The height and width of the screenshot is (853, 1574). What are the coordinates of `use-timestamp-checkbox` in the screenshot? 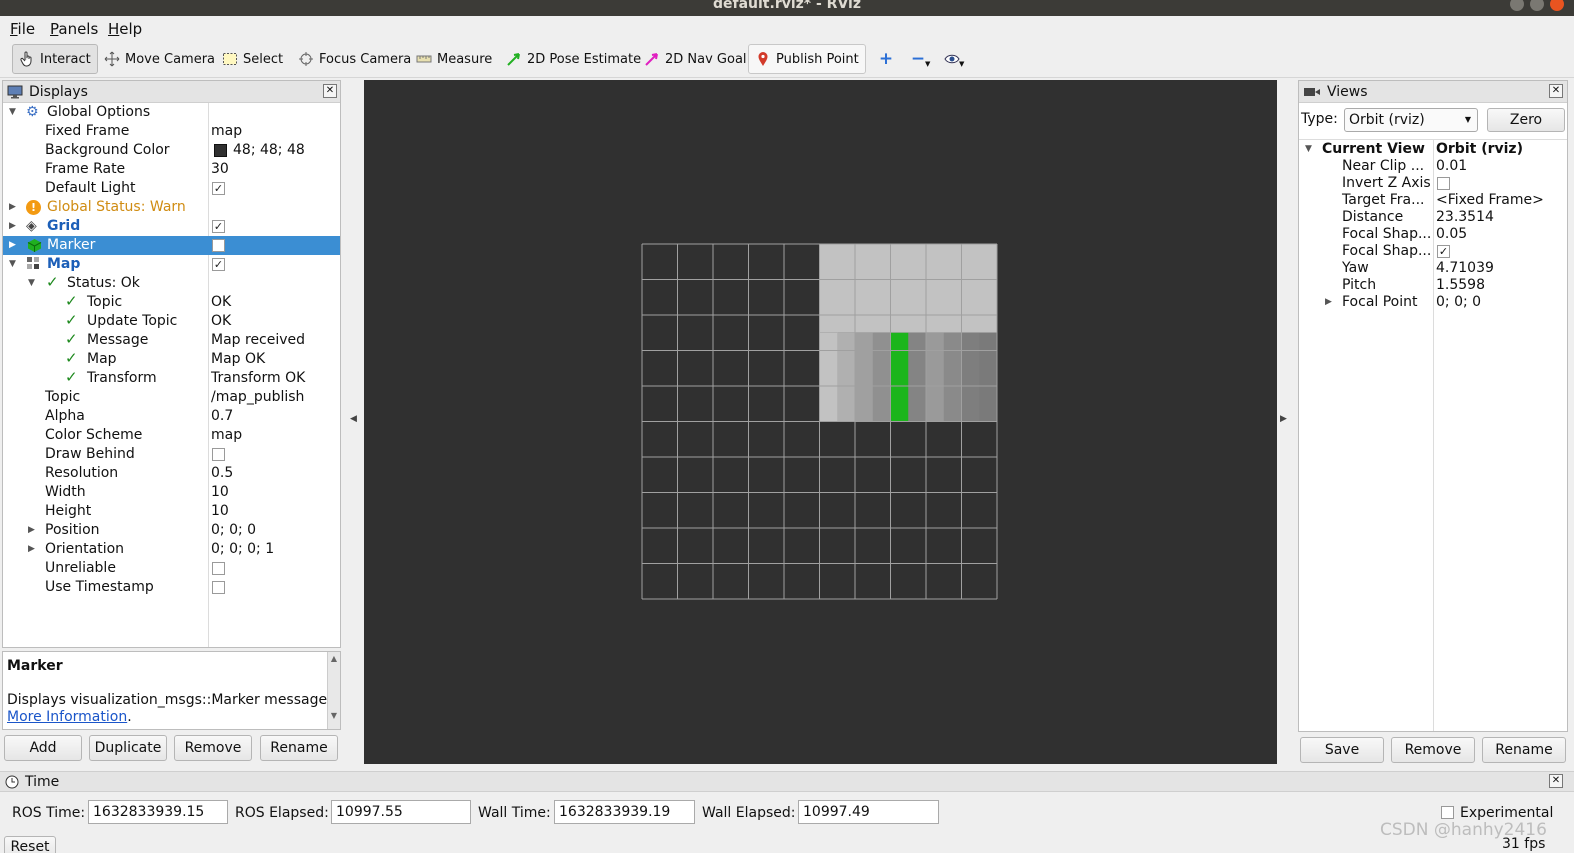 It's located at (218, 587).